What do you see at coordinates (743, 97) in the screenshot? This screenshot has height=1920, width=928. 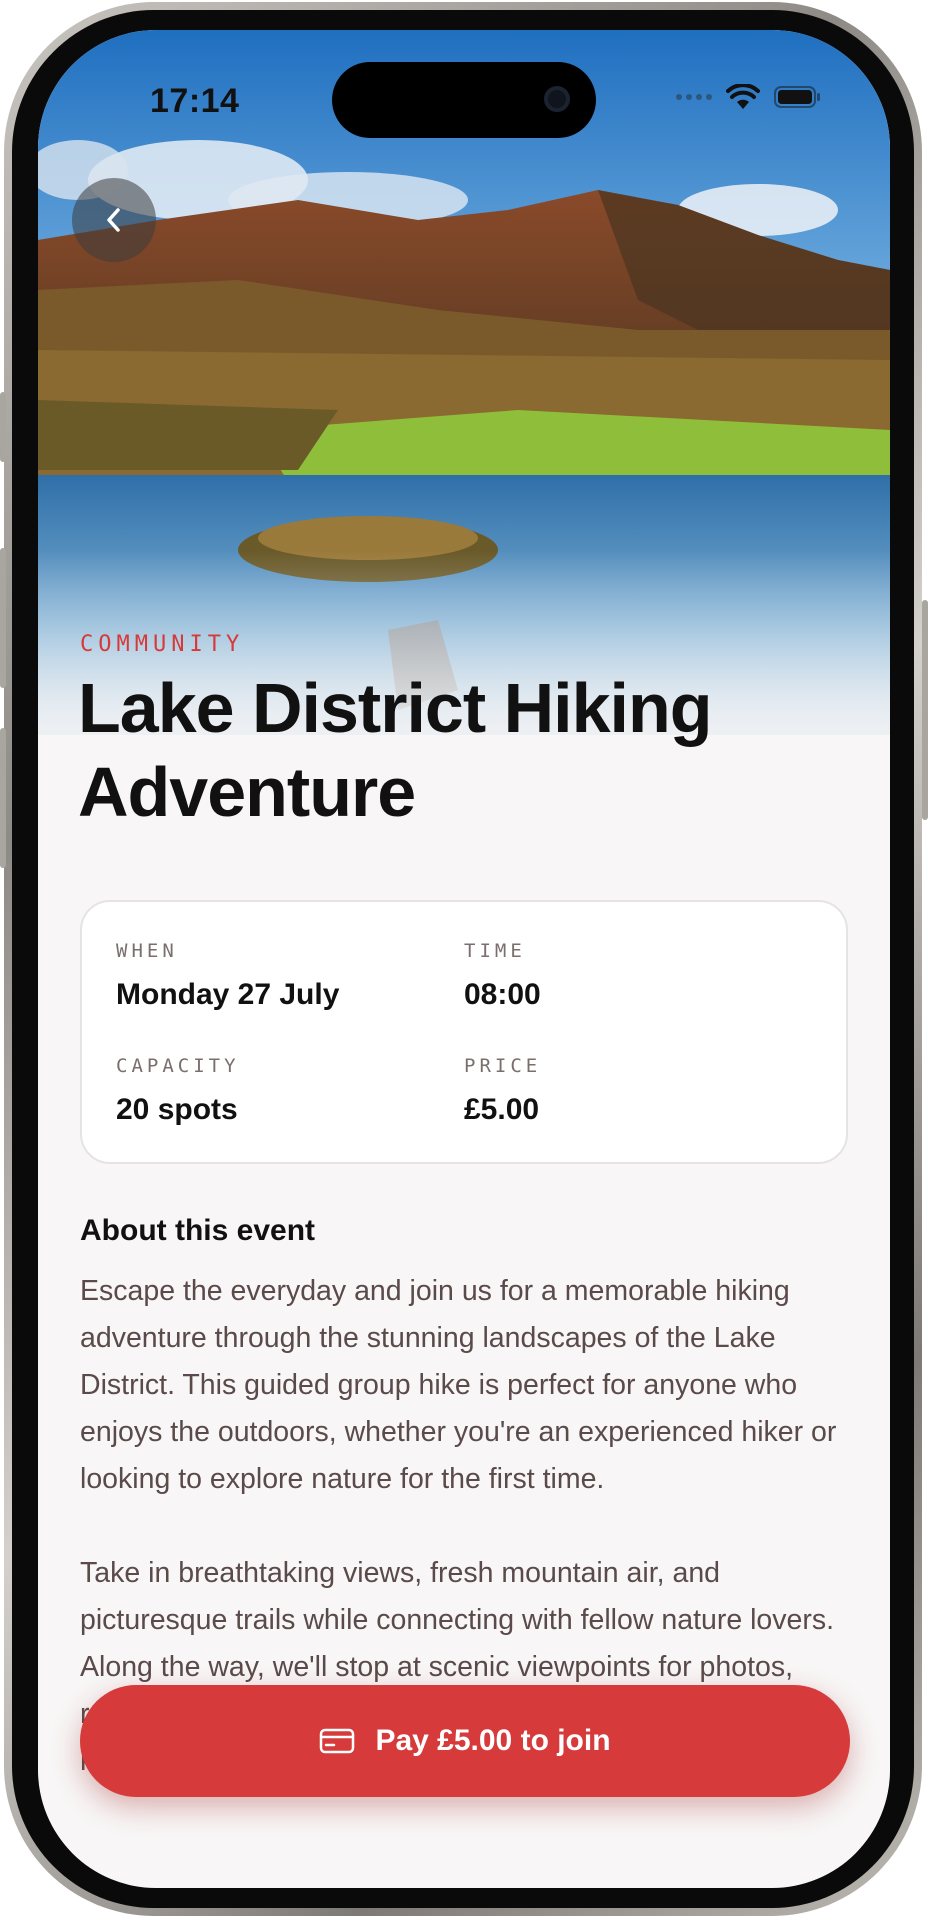 I see `wifi-icon` at bounding box center [743, 97].